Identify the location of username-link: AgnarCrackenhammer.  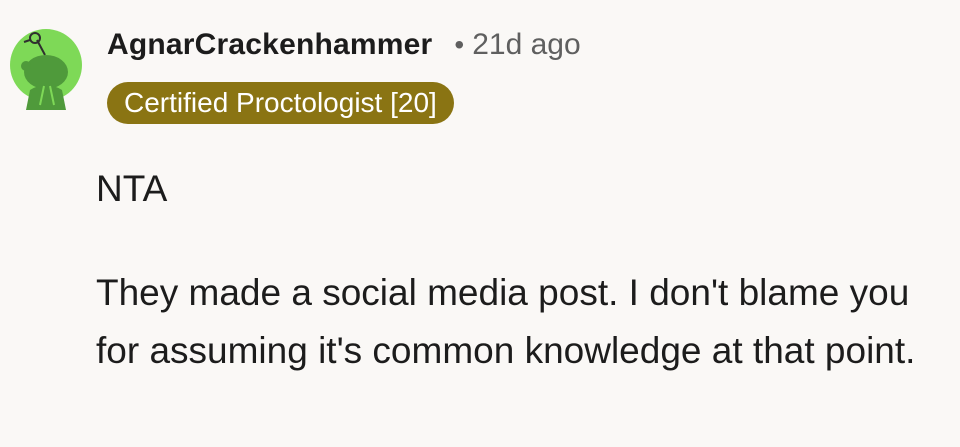
(269, 45).